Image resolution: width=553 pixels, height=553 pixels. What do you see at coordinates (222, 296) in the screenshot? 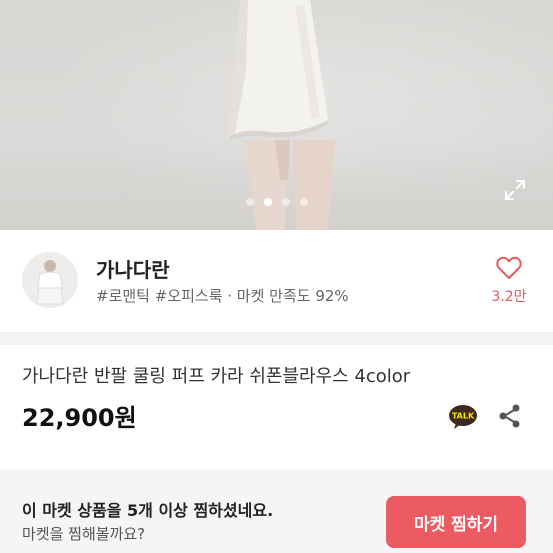
I see `seller-tags: #로맨틱 #오피스룩 · 마켓 만족도 92%` at bounding box center [222, 296].